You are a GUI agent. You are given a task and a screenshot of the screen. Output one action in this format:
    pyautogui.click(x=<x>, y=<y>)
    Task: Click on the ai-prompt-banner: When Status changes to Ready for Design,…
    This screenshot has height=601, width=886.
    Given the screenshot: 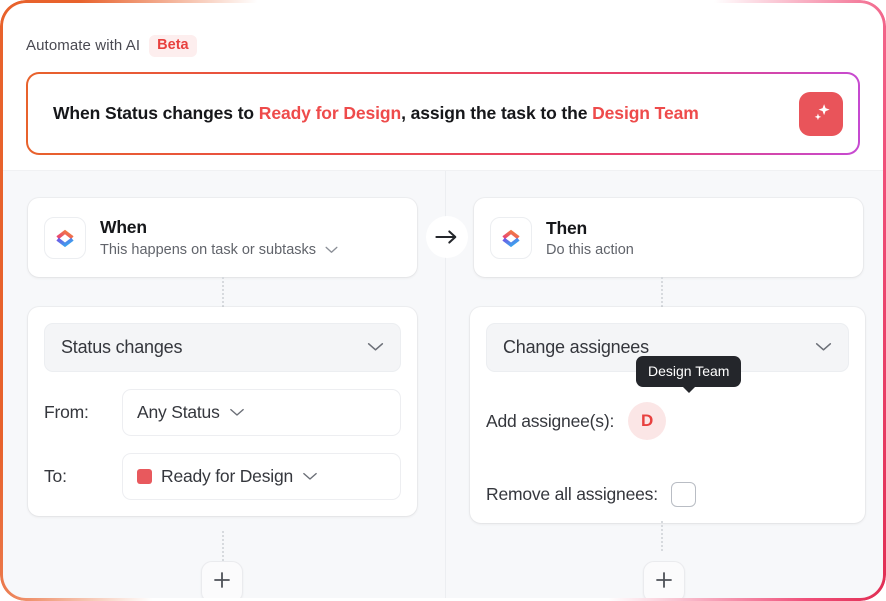 What is the action you would take?
    pyautogui.click(x=443, y=113)
    